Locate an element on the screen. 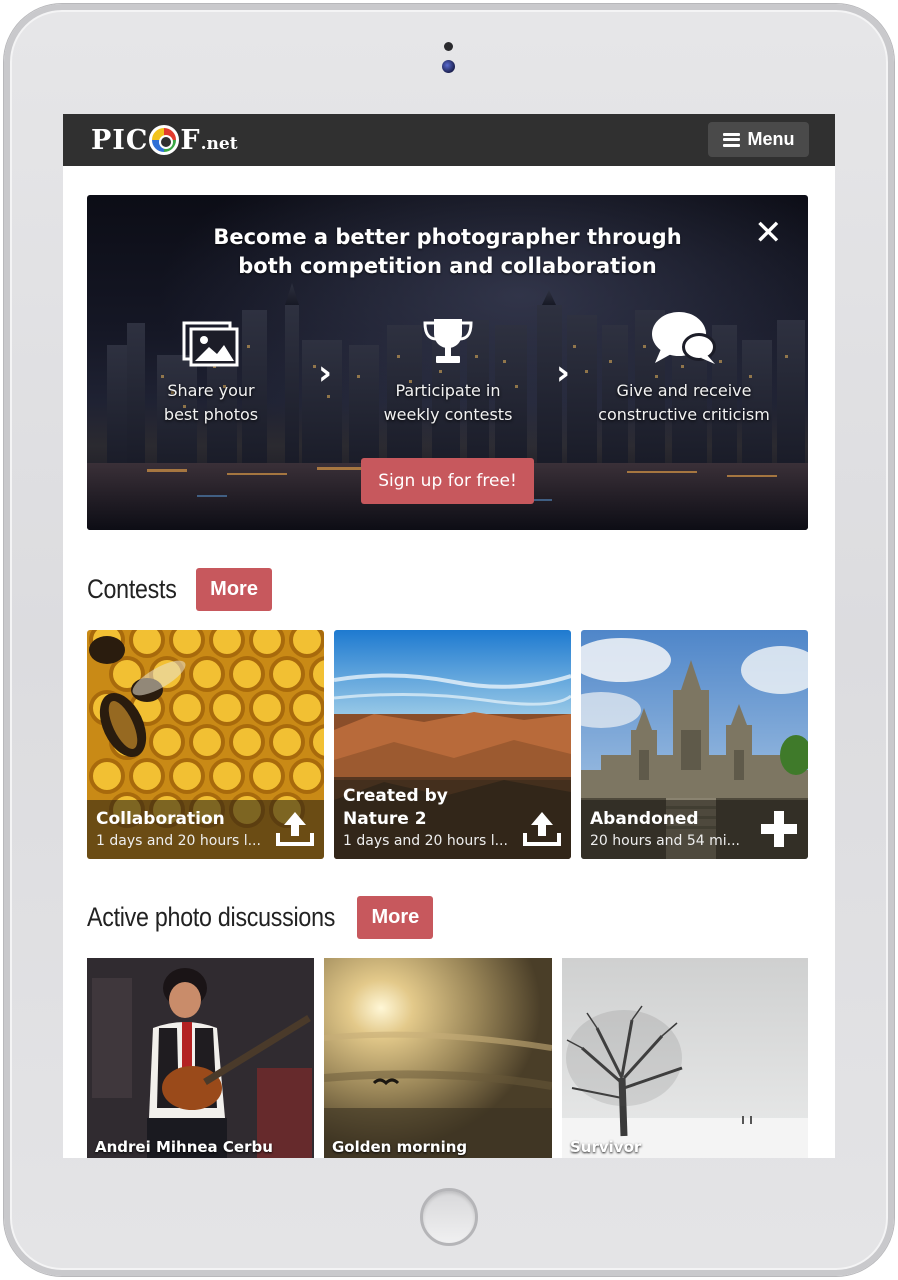  step-2-line-1: Participate in is located at coordinates (448, 390).